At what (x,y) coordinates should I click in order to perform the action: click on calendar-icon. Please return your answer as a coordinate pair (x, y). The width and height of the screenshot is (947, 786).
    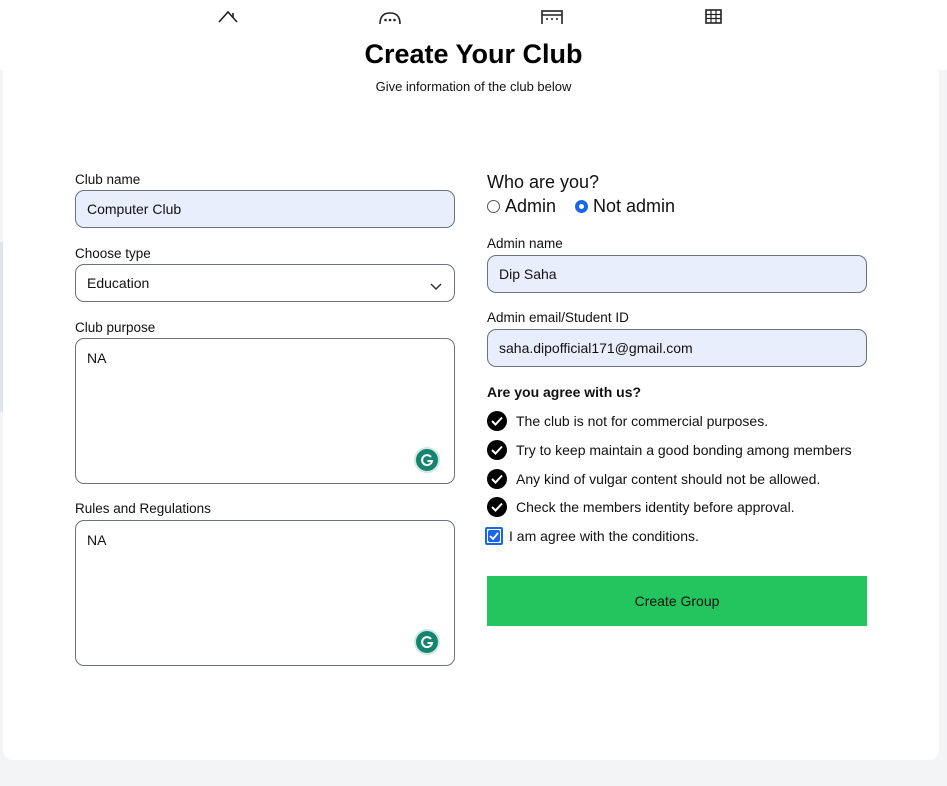
    Looking at the image, I should click on (552, 15).